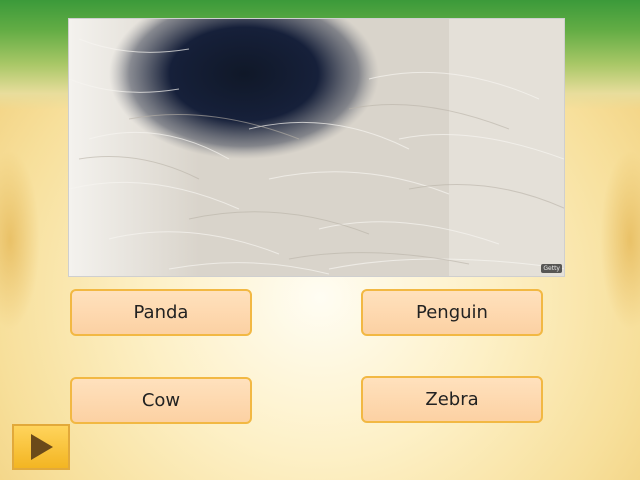 Image resolution: width=640 pixels, height=480 pixels. Describe the element at coordinates (20, 240) in the screenshot. I see `left-side-glow` at that location.